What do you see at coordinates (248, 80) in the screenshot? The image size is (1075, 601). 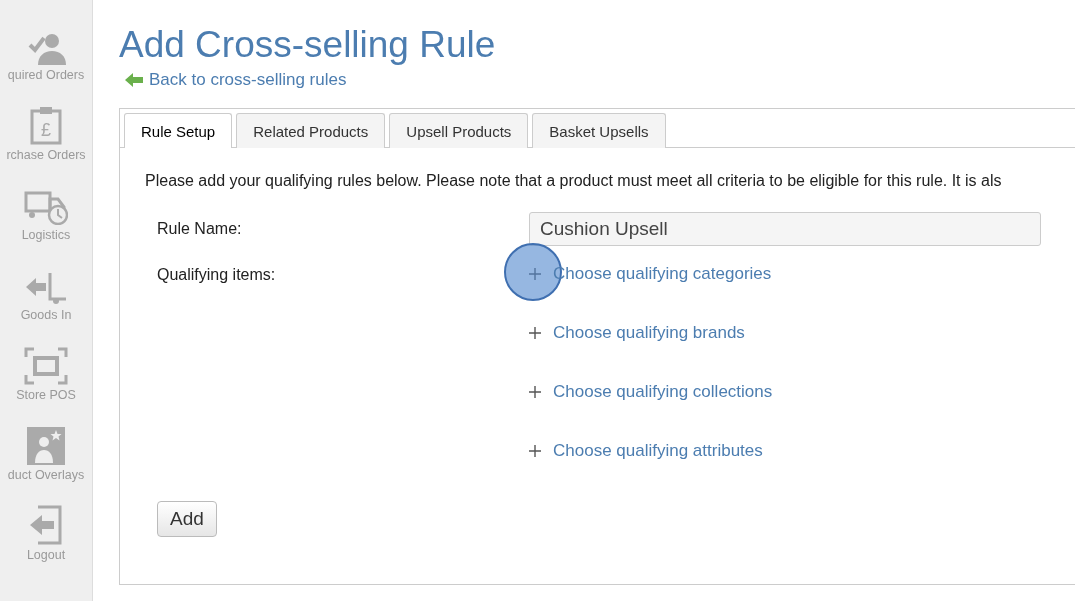 I see `back-link: Back to cross-selling rules` at bounding box center [248, 80].